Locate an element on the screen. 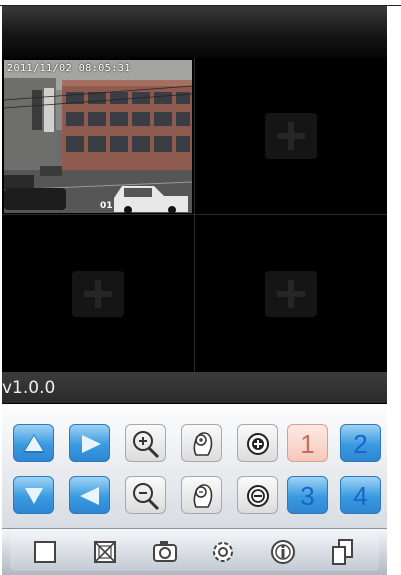 This screenshot has width=401, height=575. camera-channel-label: 01 is located at coordinates (106, 206).